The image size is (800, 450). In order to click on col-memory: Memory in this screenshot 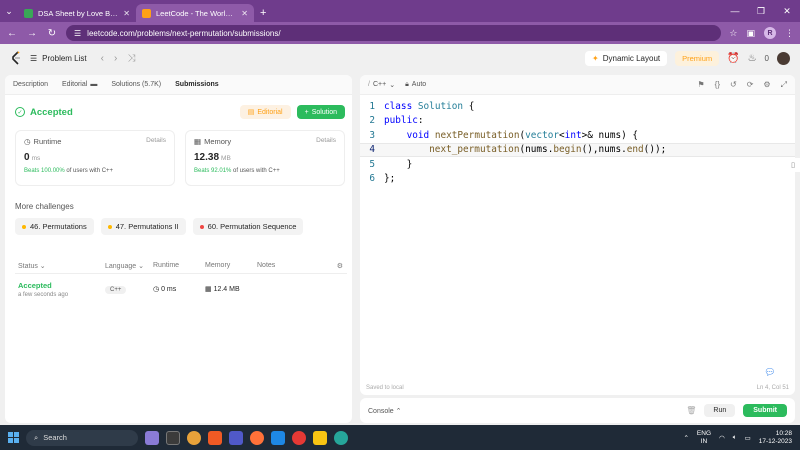, I will do `click(218, 265)`.